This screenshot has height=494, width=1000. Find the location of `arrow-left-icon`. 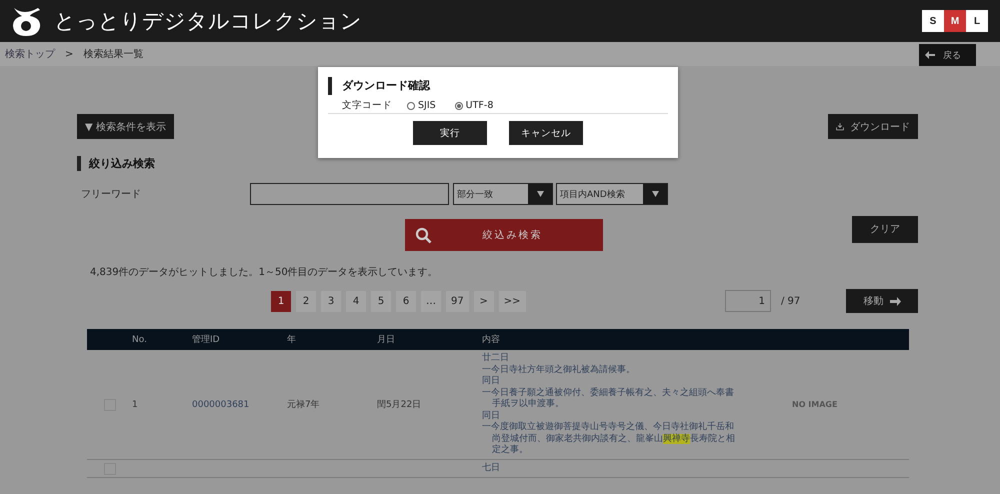

arrow-left-icon is located at coordinates (930, 55).